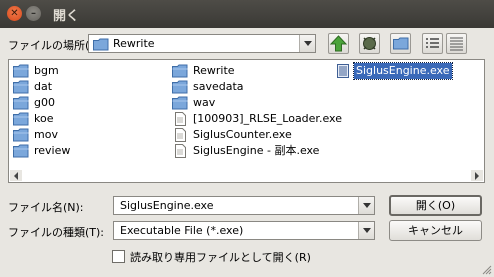  Describe the element at coordinates (66, 16) in the screenshot. I see `window-title: 開く` at that location.